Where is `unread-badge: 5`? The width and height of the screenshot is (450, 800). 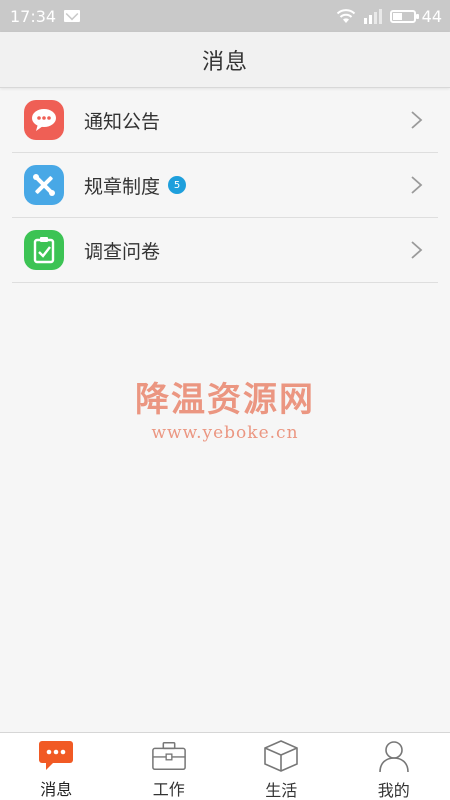
unread-badge: 5 is located at coordinates (177, 185).